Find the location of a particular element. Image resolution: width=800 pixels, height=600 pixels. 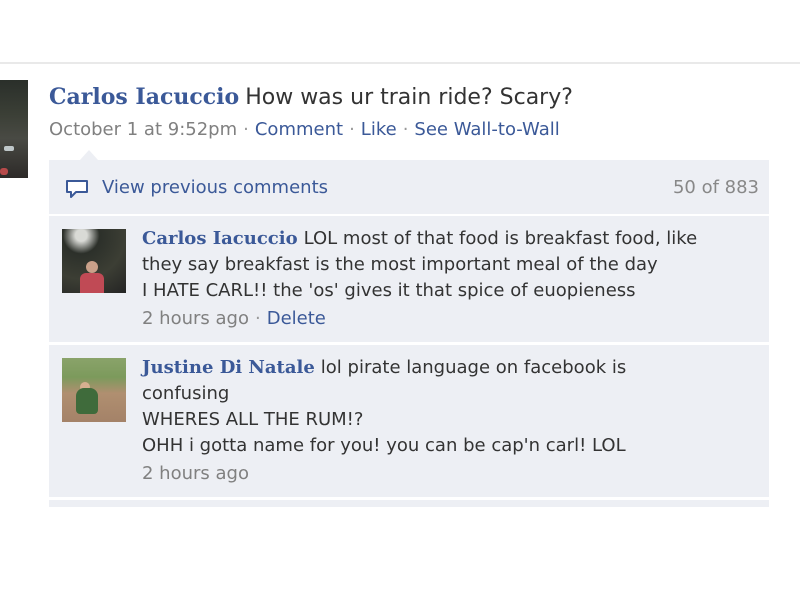

add-comment-bar is located at coordinates (409, 503).